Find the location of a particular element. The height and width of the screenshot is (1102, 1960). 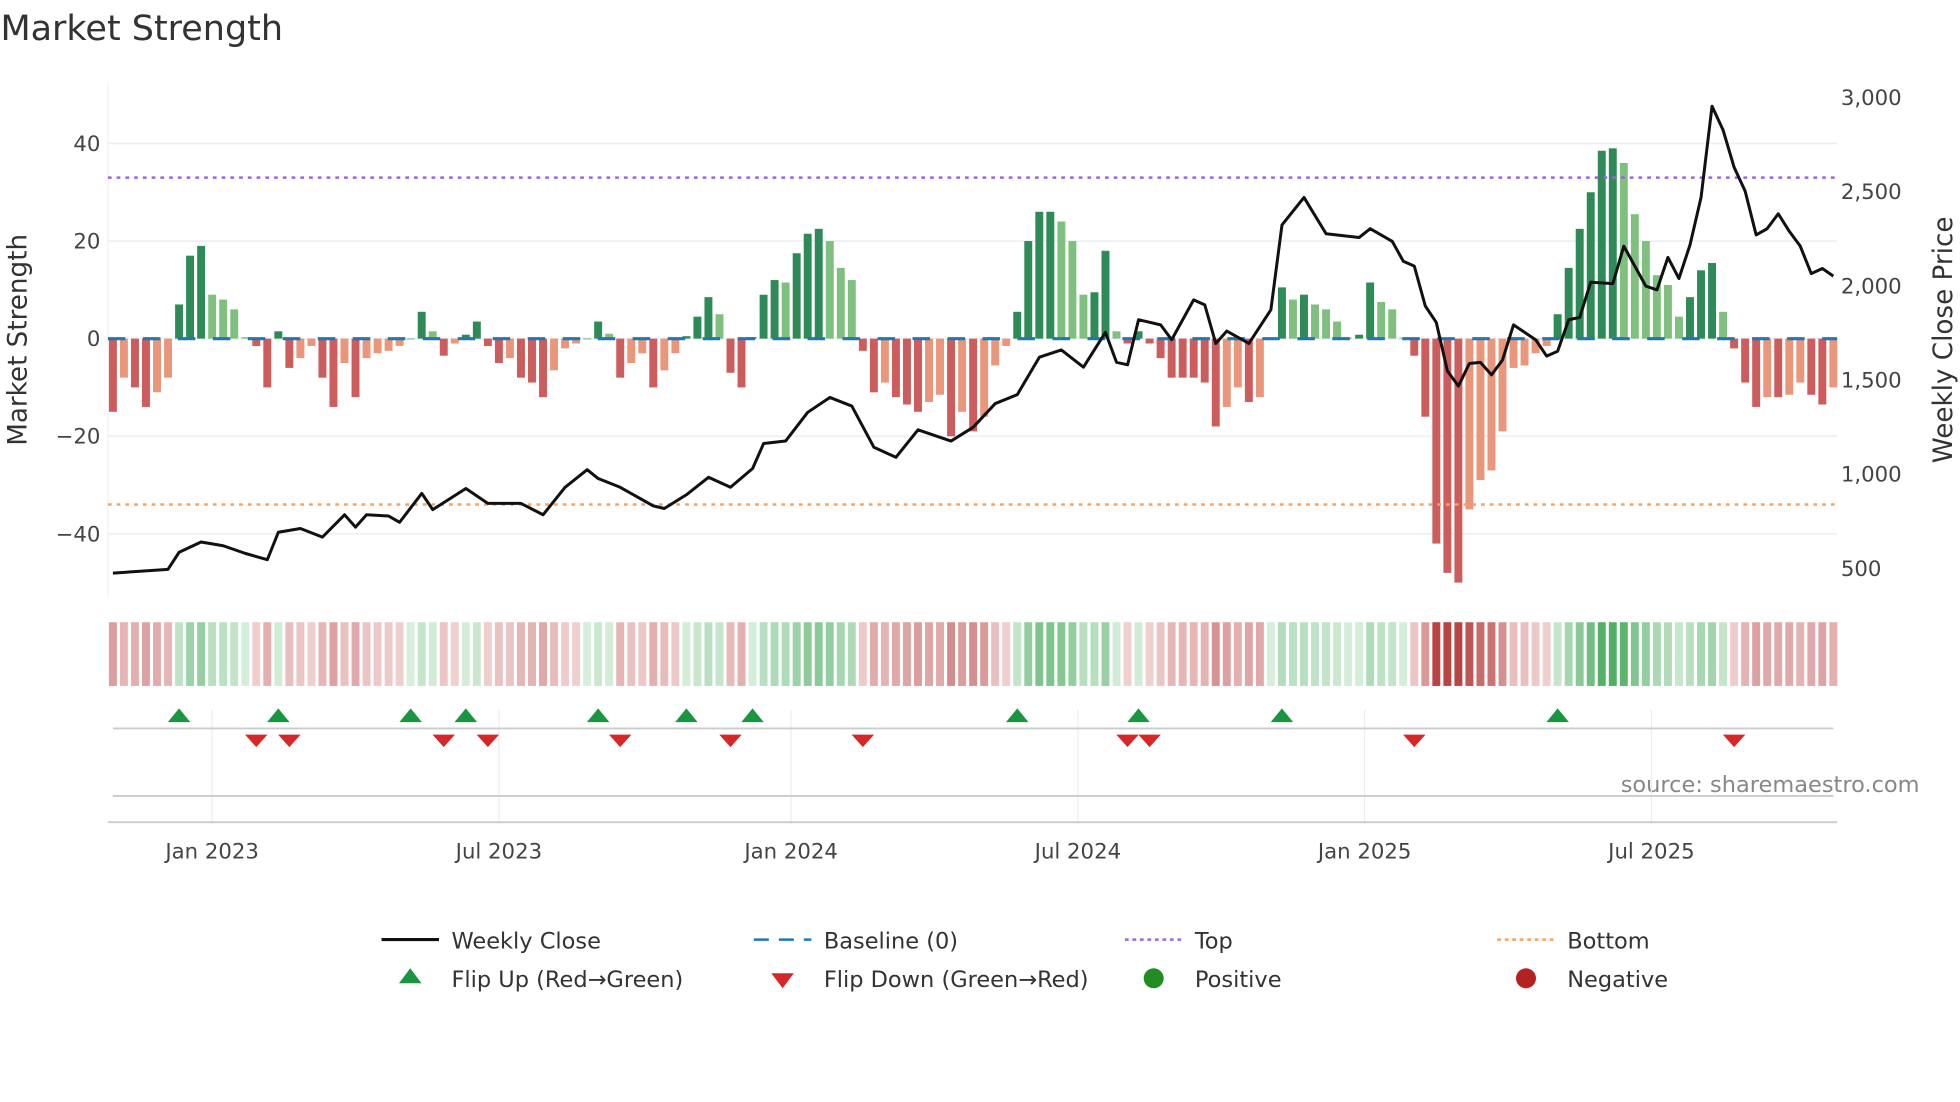

y2-tick-label: 1,000 is located at coordinates (1871, 475).